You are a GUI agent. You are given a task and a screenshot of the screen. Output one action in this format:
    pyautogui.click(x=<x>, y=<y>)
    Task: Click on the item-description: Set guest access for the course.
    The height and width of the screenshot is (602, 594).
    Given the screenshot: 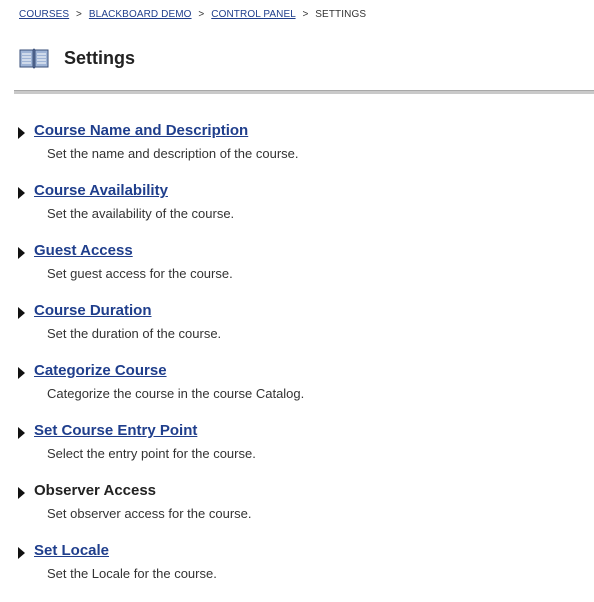 What is the action you would take?
    pyautogui.click(x=140, y=273)
    